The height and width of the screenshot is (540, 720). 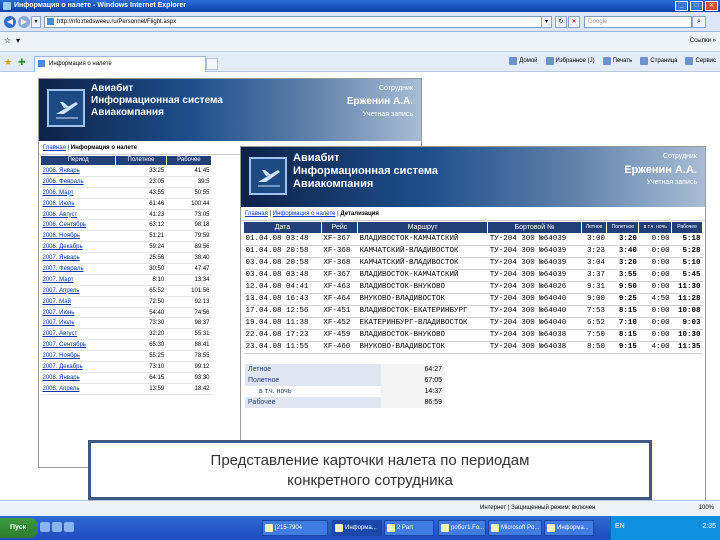 What do you see at coordinates (658, 61) in the screenshot?
I see `page-command: Страница` at bounding box center [658, 61].